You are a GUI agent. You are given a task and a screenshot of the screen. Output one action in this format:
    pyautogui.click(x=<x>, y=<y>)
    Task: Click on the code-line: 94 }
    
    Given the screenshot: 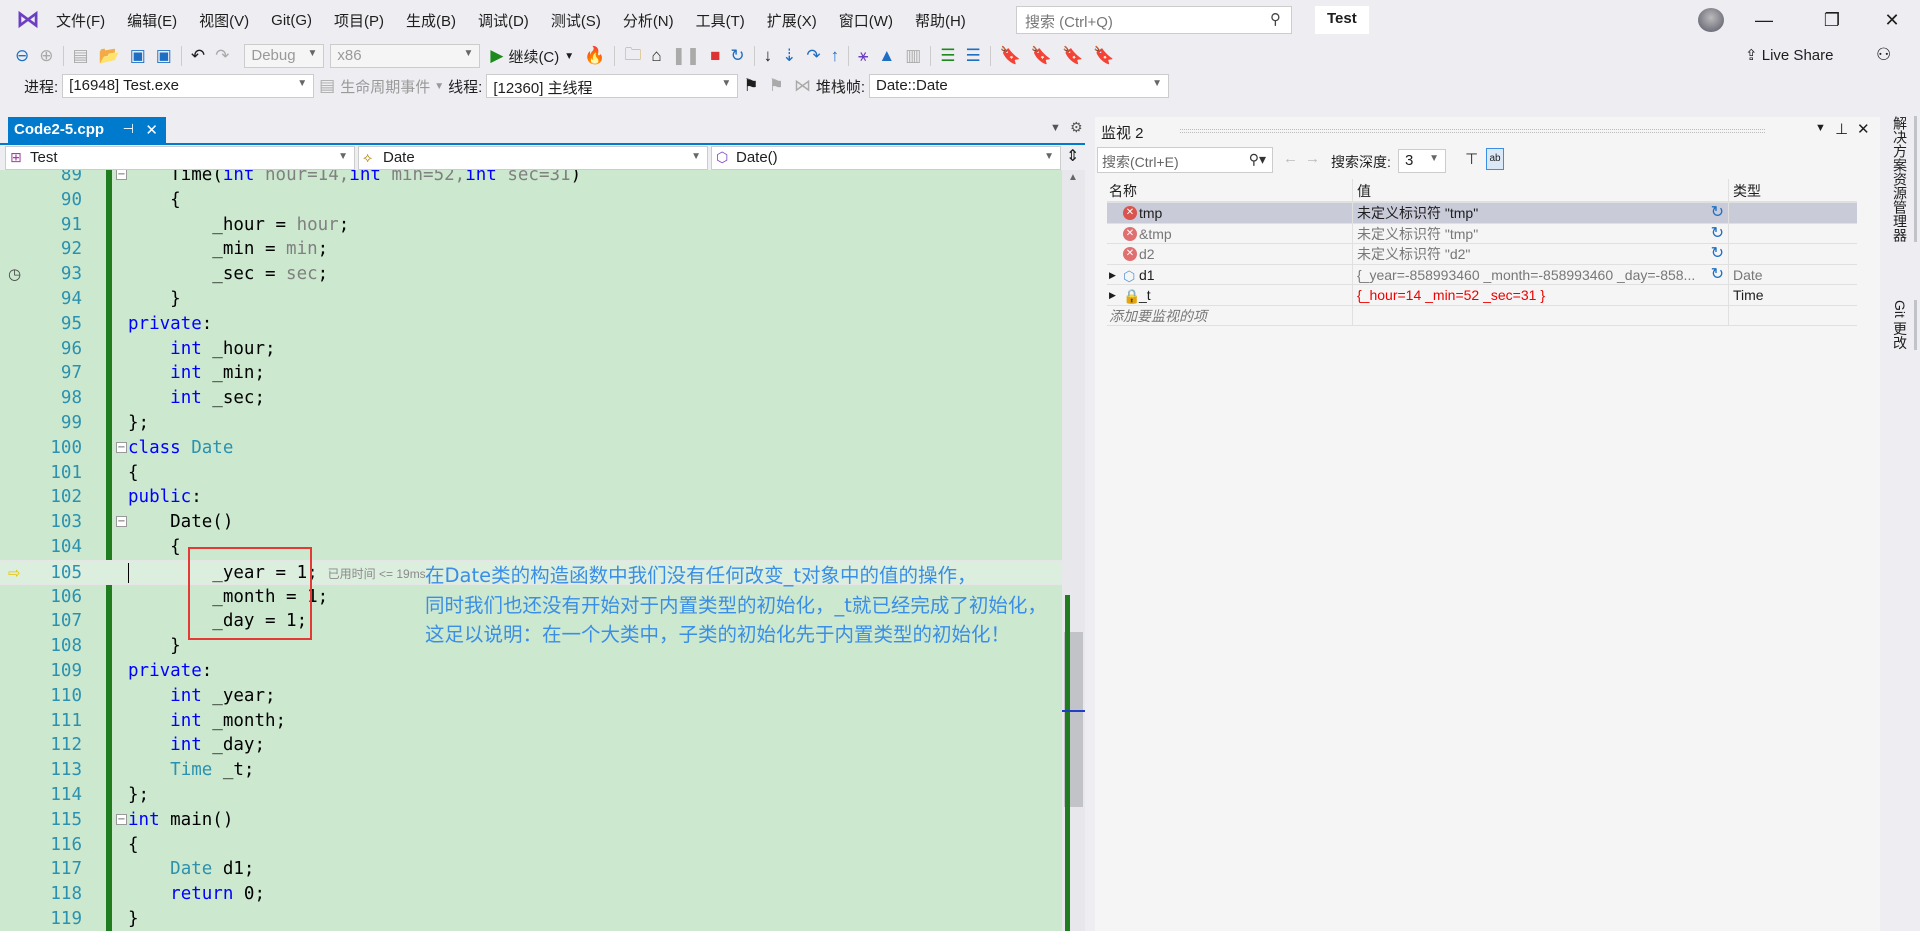 What is the action you would take?
    pyautogui.click(x=531, y=299)
    